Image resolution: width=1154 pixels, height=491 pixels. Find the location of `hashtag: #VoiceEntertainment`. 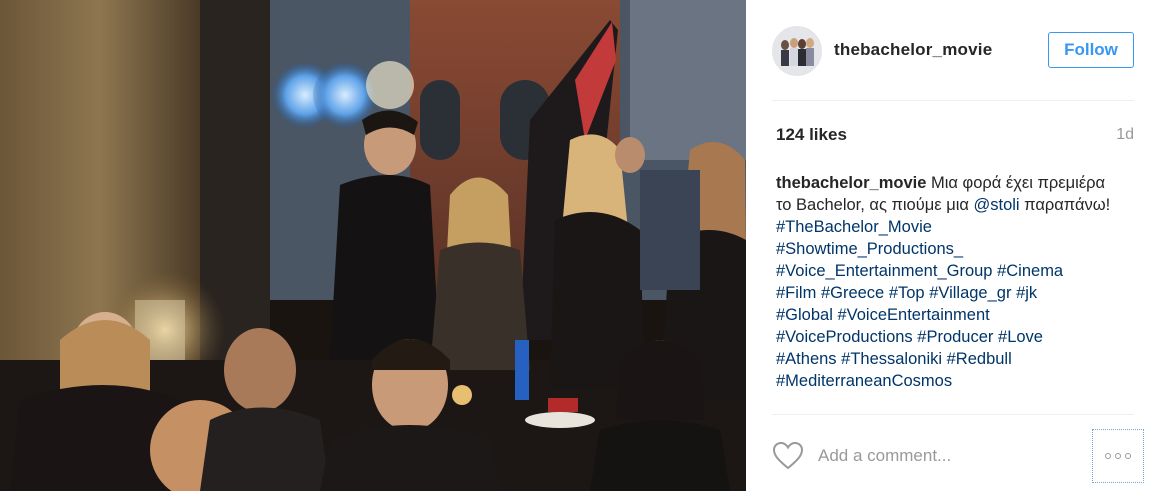

hashtag: #VoiceEntertainment is located at coordinates (913, 315).